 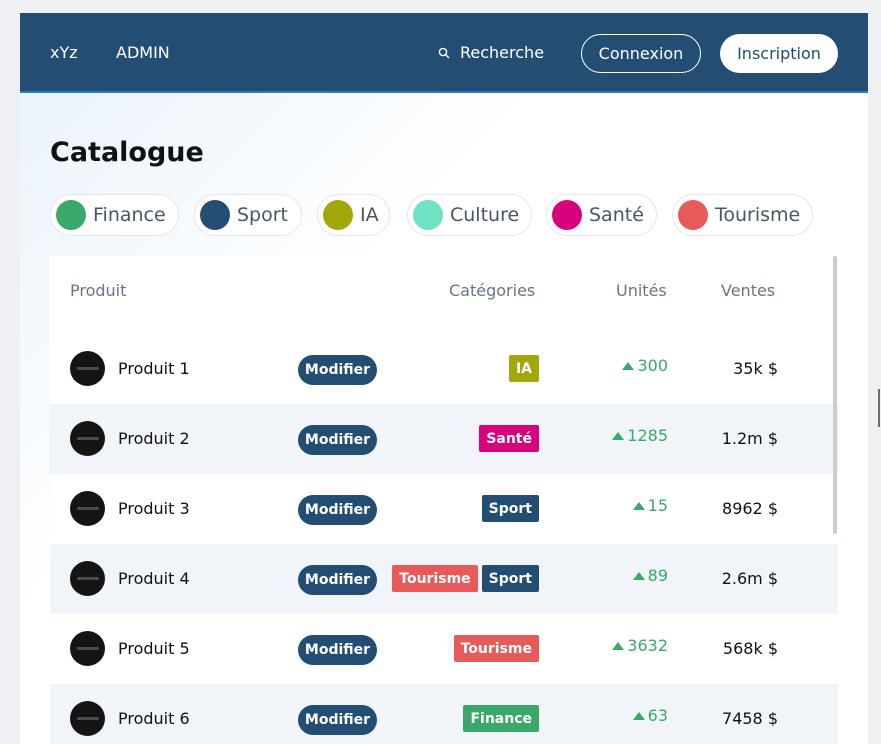 I want to click on table-row: Produit 3 Modifier Sport 15 8962 $, so click(x=444, y=509).